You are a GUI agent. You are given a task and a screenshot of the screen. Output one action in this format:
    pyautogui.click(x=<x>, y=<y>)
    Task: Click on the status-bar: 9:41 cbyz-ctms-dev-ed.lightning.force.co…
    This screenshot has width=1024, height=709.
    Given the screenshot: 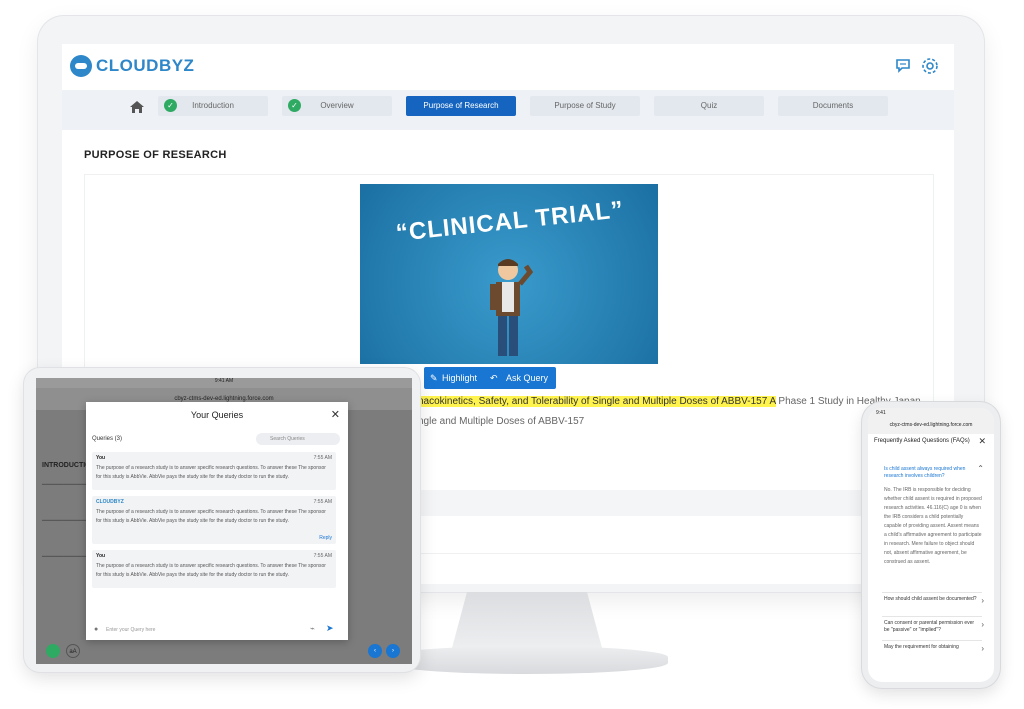 What is the action you would take?
    pyautogui.click(x=931, y=421)
    